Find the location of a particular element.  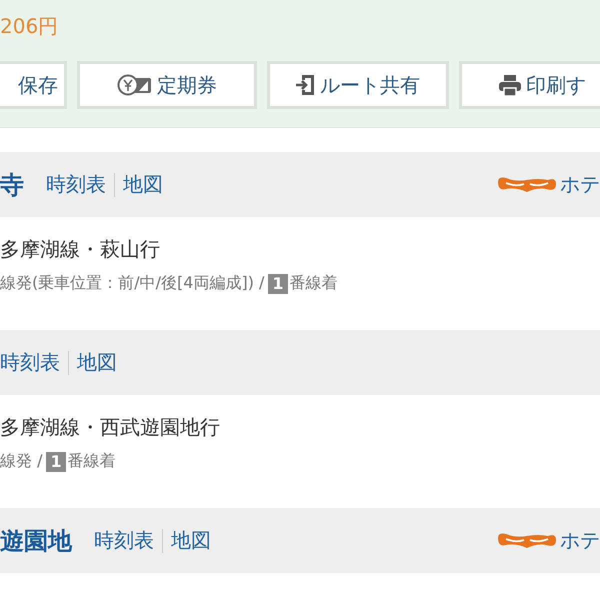

enter-door-icon is located at coordinates (306, 85).